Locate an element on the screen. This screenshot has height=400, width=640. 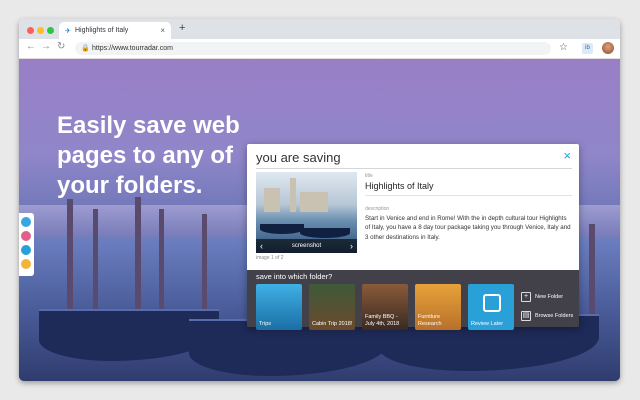
folder-cabin-trip: Cabin Trip 2018! is located at coordinates (332, 307).